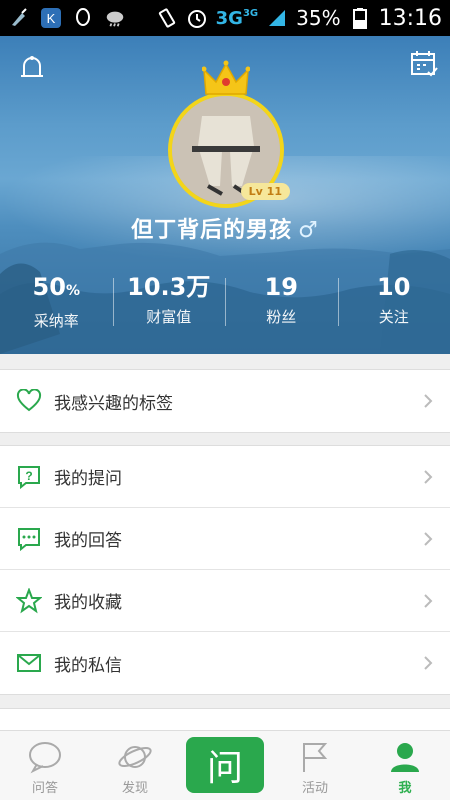  What do you see at coordinates (405, 757) in the screenshot?
I see `person-icon` at bounding box center [405, 757].